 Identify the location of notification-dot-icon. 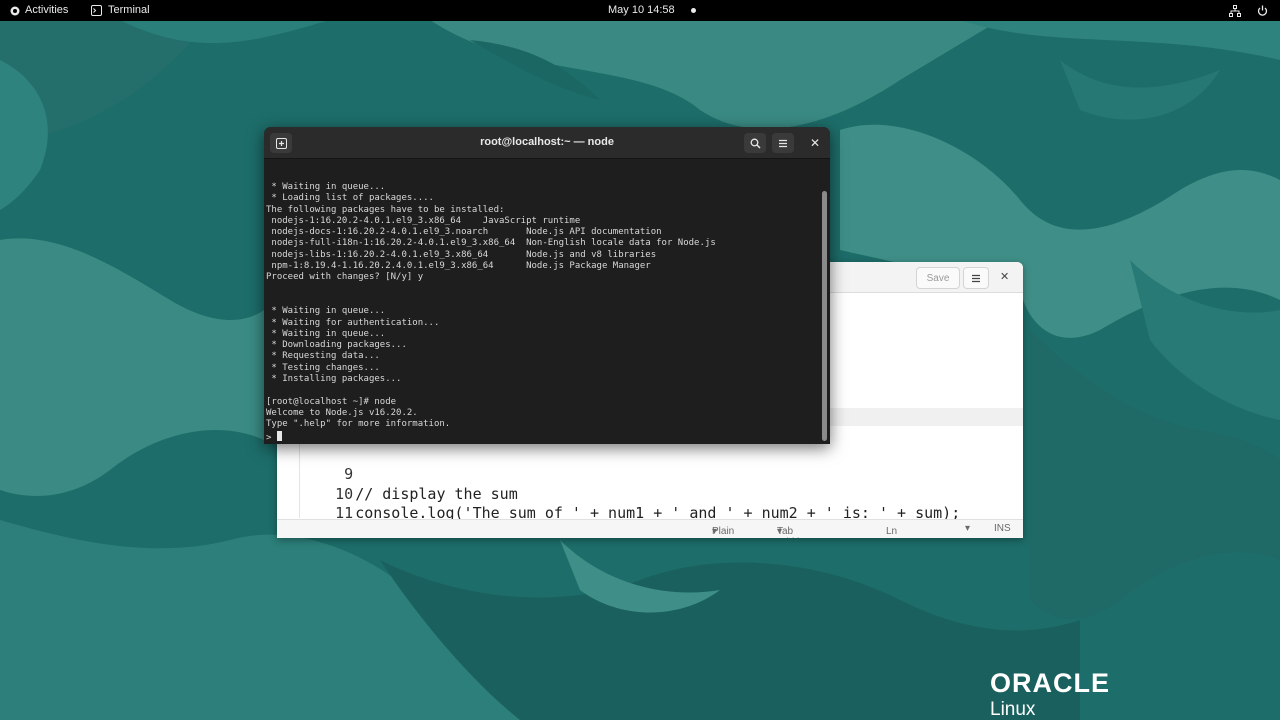
(693, 10).